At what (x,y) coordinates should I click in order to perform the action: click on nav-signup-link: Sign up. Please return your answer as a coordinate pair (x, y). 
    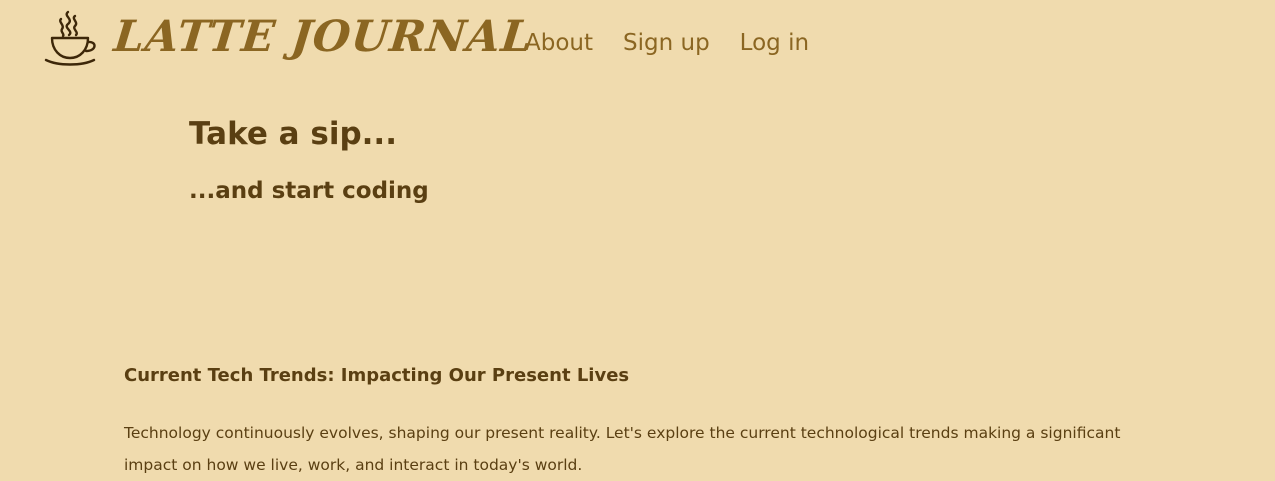
    Looking at the image, I should click on (666, 43).